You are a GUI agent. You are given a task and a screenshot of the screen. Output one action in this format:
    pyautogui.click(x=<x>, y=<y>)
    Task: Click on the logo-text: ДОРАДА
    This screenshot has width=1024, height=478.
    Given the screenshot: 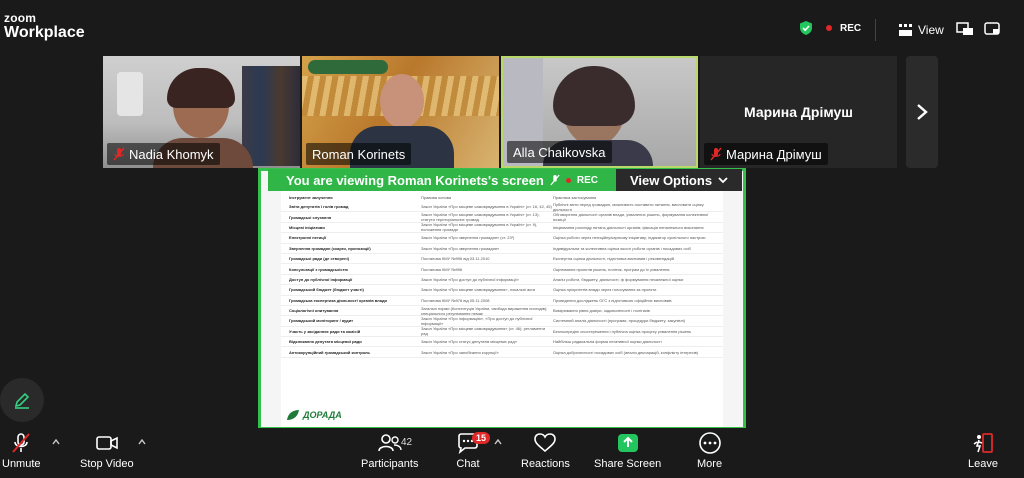 What is the action you would take?
    pyautogui.click(x=322, y=415)
    